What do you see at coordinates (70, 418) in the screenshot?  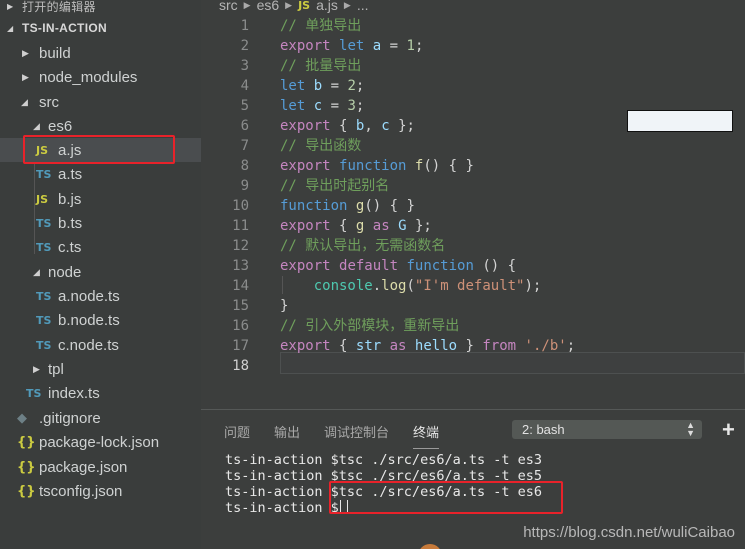 I see `tree-item-label: .gitignore` at bounding box center [70, 418].